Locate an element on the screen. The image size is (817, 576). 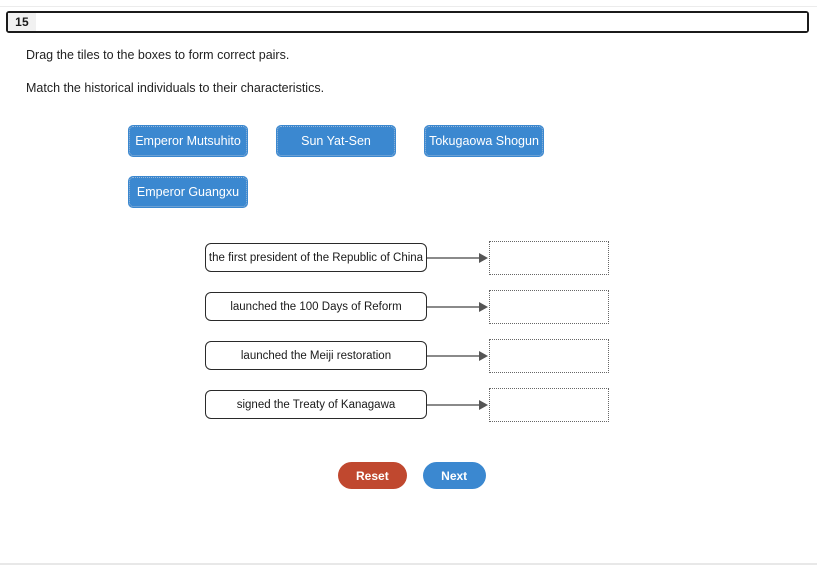
match-row: signed the Treaty of Kanagawa is located at coordinates (407, 404).